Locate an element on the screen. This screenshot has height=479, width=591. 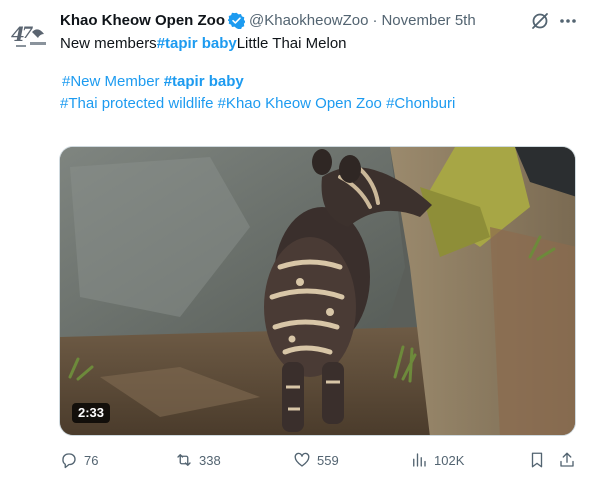
text-segment: Little Thai Melon is located at coordinates (291, 43).